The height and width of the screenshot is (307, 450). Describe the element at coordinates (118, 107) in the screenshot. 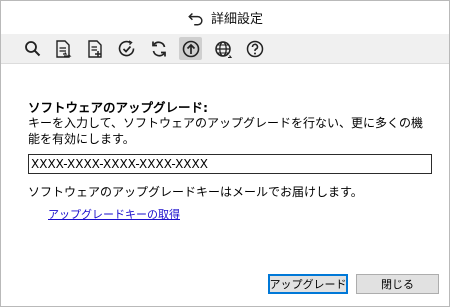

I see `section-title: ソフトウェアのアップグレード:` at that location.